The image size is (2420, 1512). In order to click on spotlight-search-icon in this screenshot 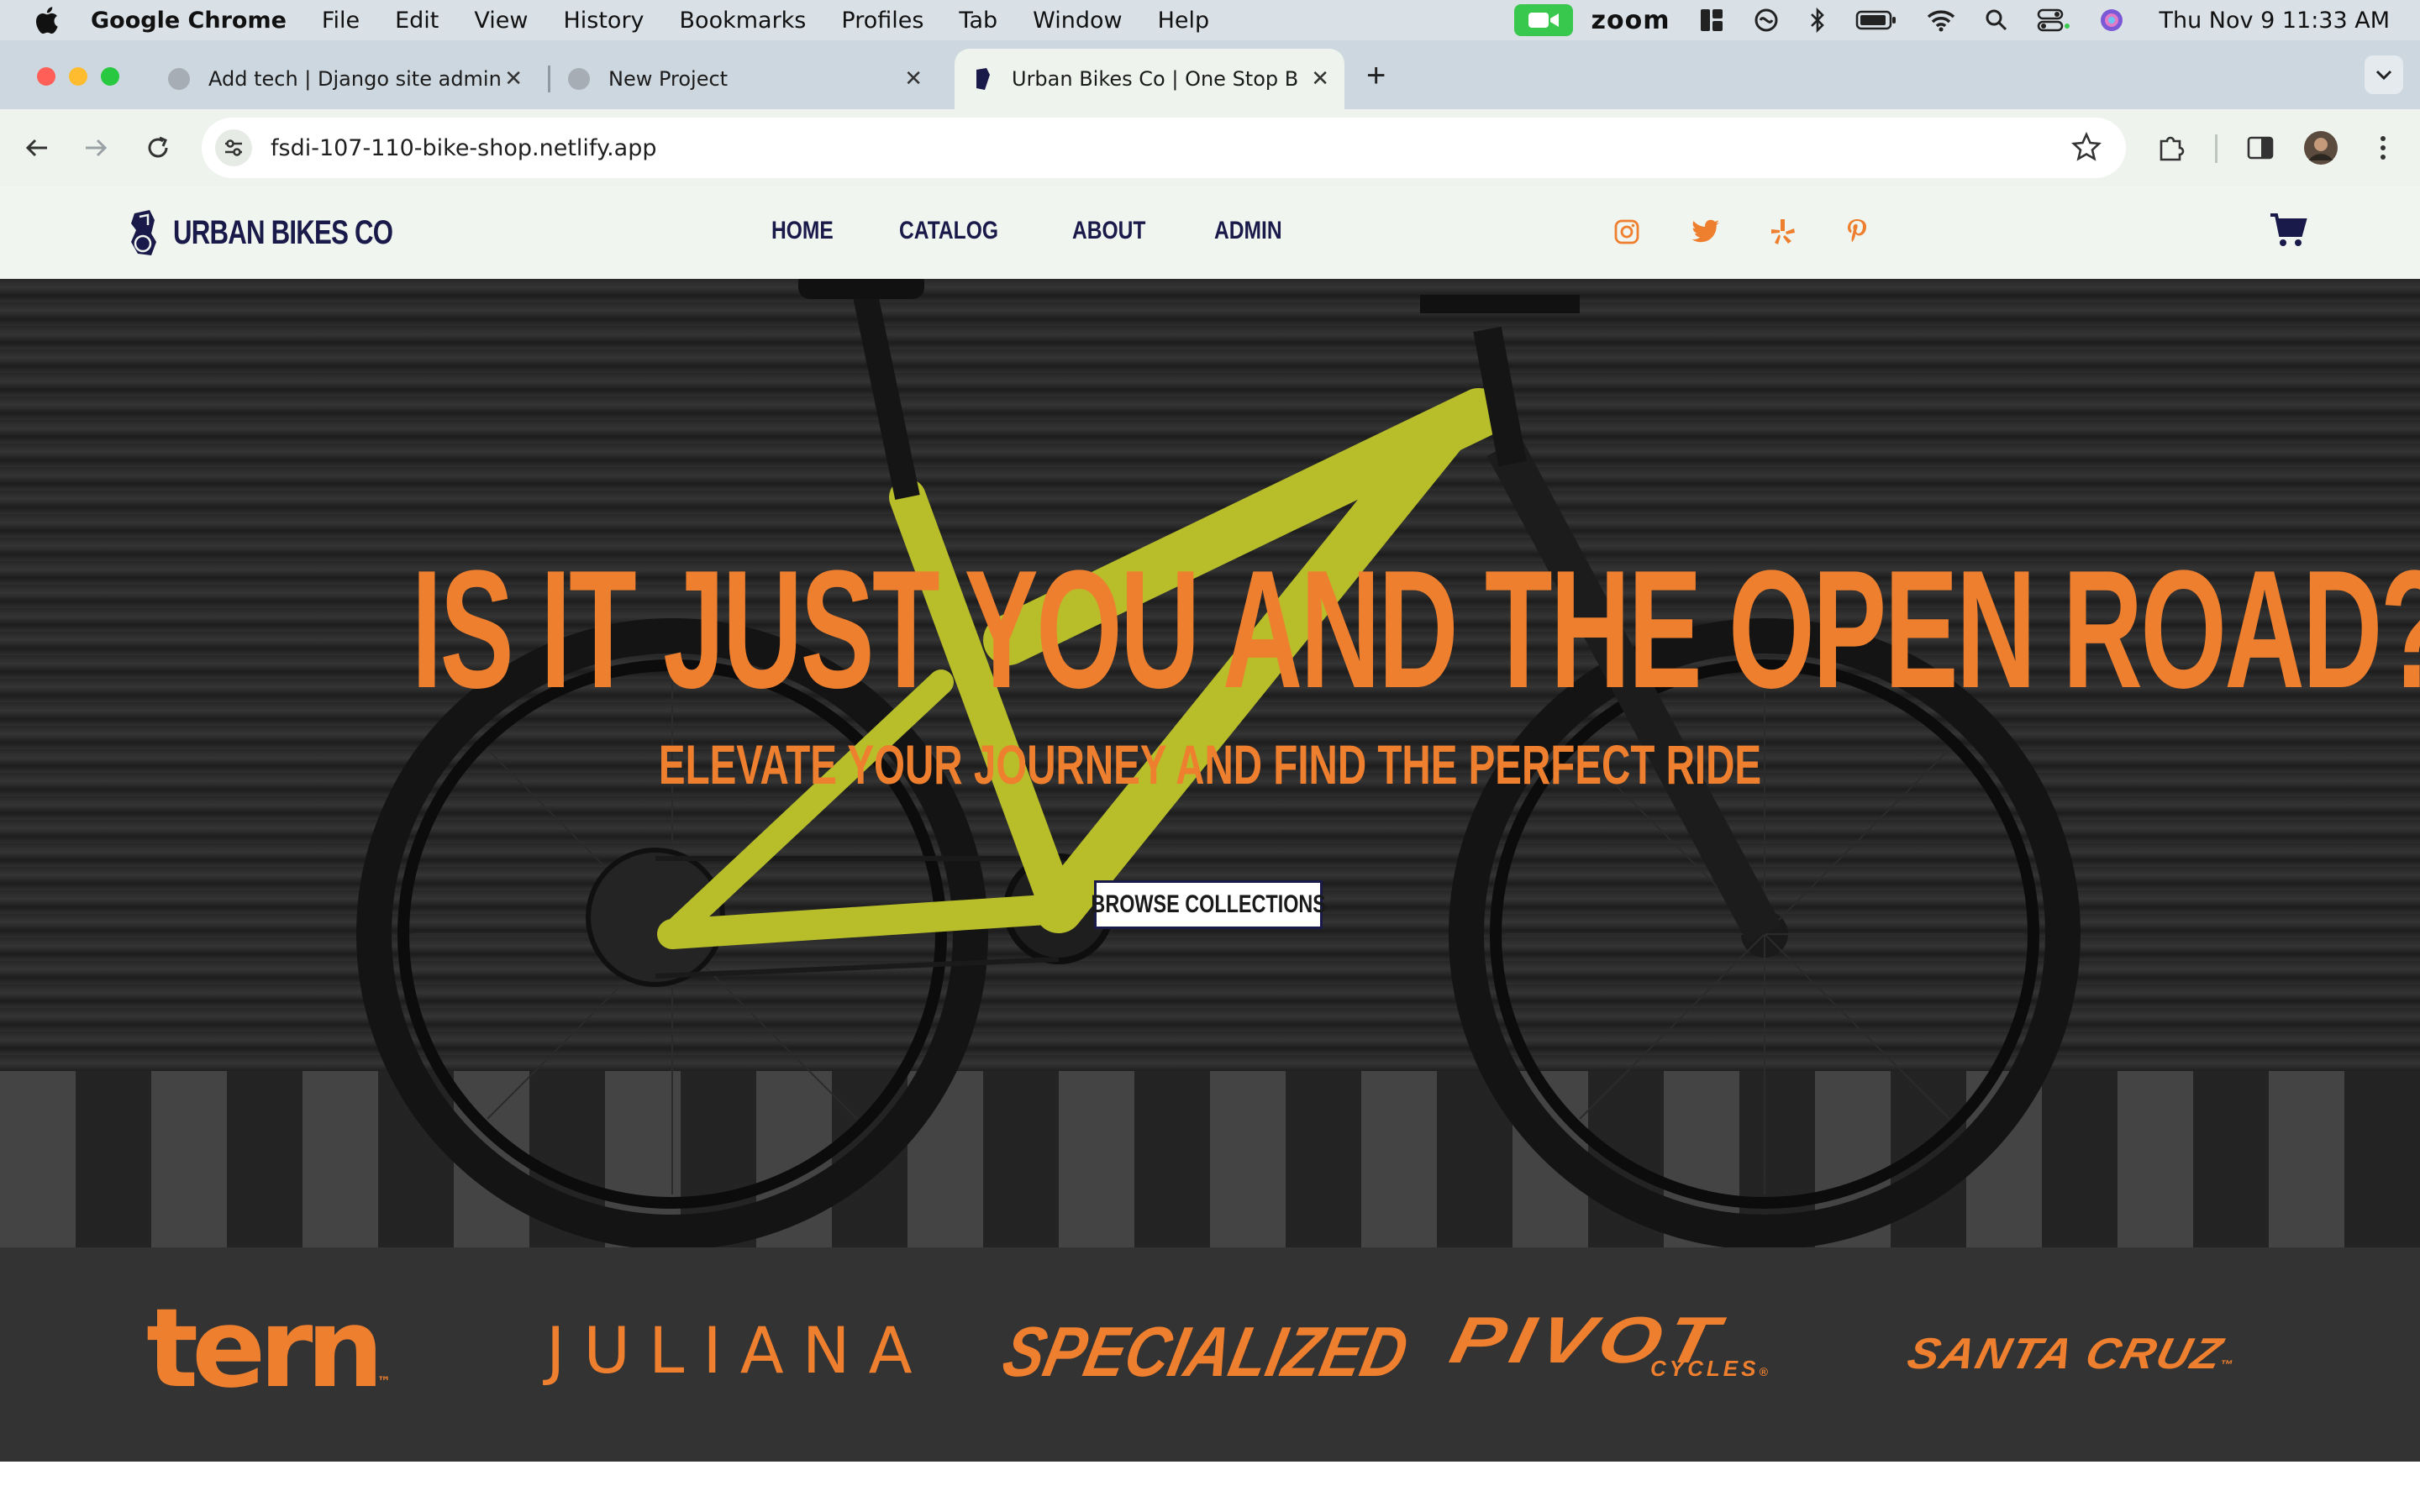, I will do `click(1996, 20)`.